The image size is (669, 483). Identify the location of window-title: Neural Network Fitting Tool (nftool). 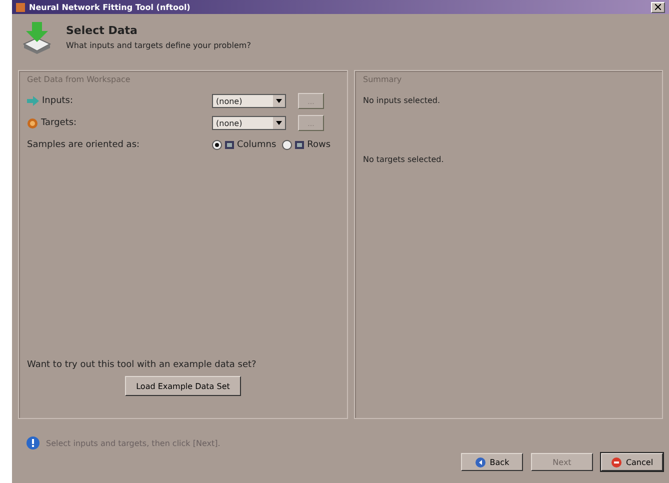
(109, 7).